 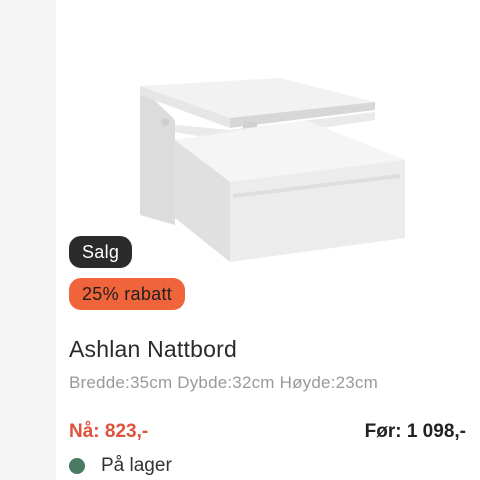 What do you see at coordinates (127, 294) in the screenshot?
I see `discount-badge: 25% rabatt` at bounding box center [127, 294].